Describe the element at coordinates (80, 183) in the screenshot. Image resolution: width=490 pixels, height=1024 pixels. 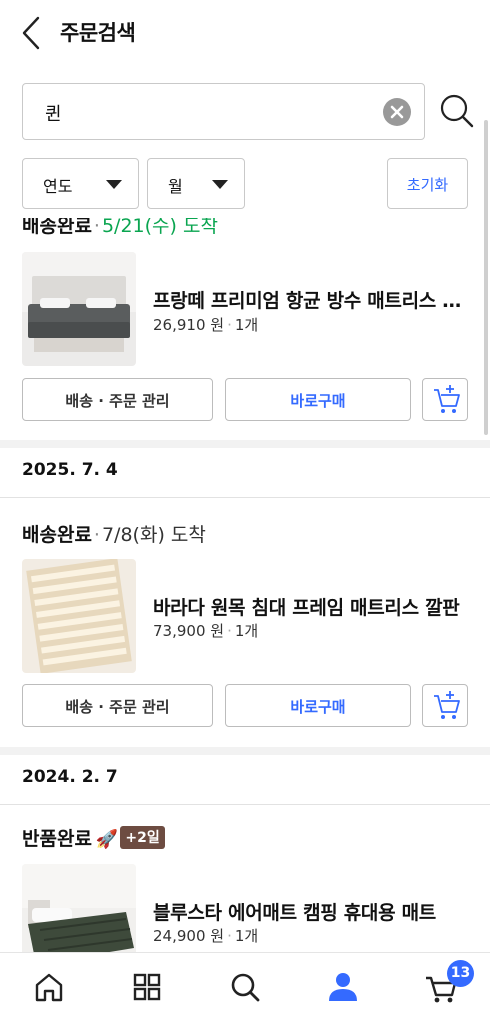
I see `year-select: 연도` at that location.